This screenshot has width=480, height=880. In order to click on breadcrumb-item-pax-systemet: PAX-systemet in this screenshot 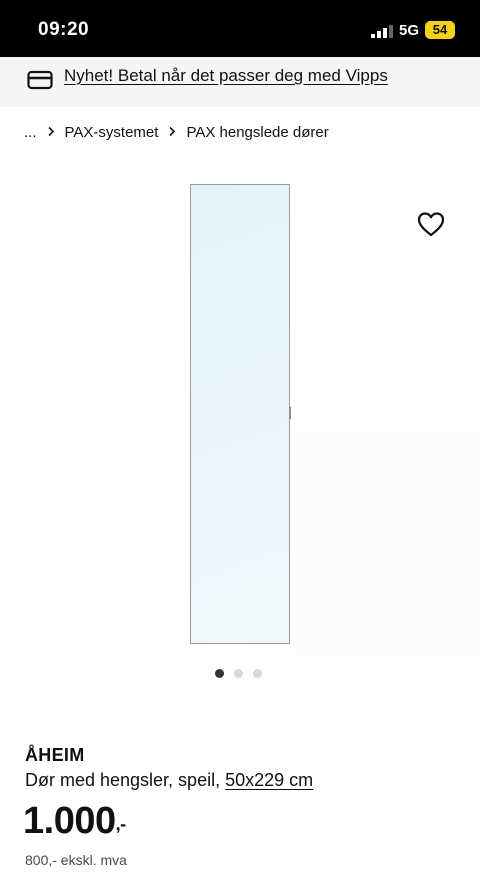, I will do `click(112, 132)`.